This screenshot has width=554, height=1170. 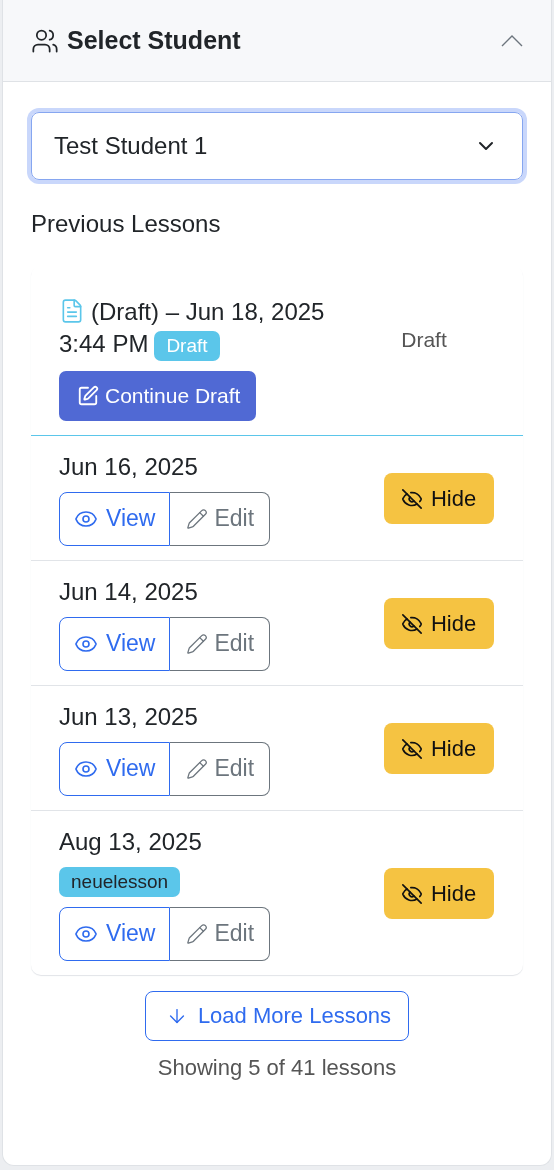 What do you see at coordinates (424, 340) in the screenshot?
I see `status-text: Draft` at bounding box center [424, 340].